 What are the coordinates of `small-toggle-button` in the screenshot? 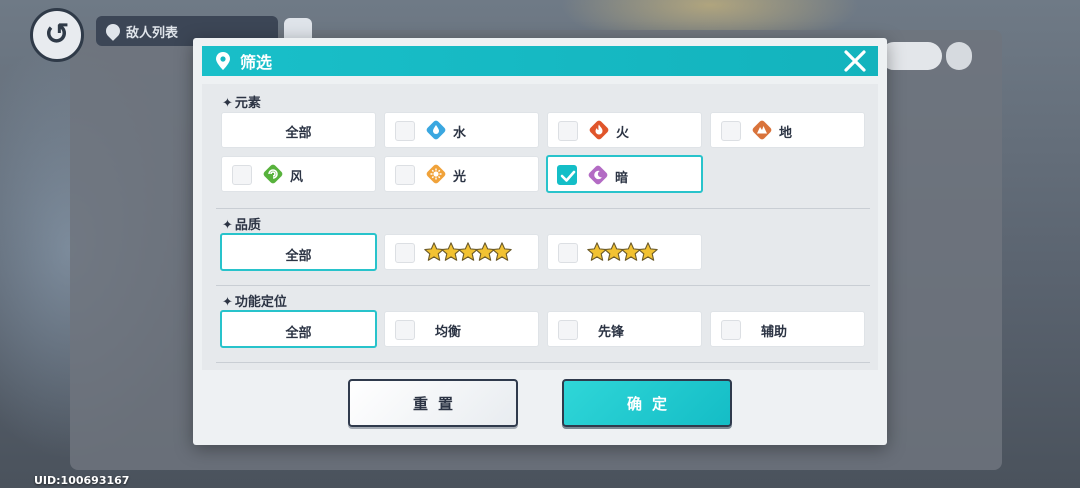 It's located at (959, 56).